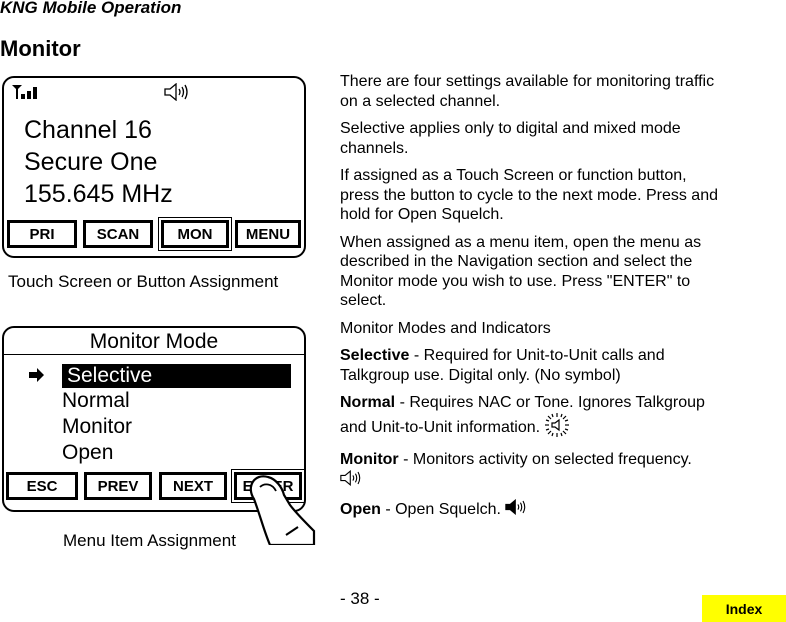 The image size is (786, 622). What do you see at coordinates (29, 94) in the screenshot?
I see `signal-strength-icon` at bounding box center [29, 94].